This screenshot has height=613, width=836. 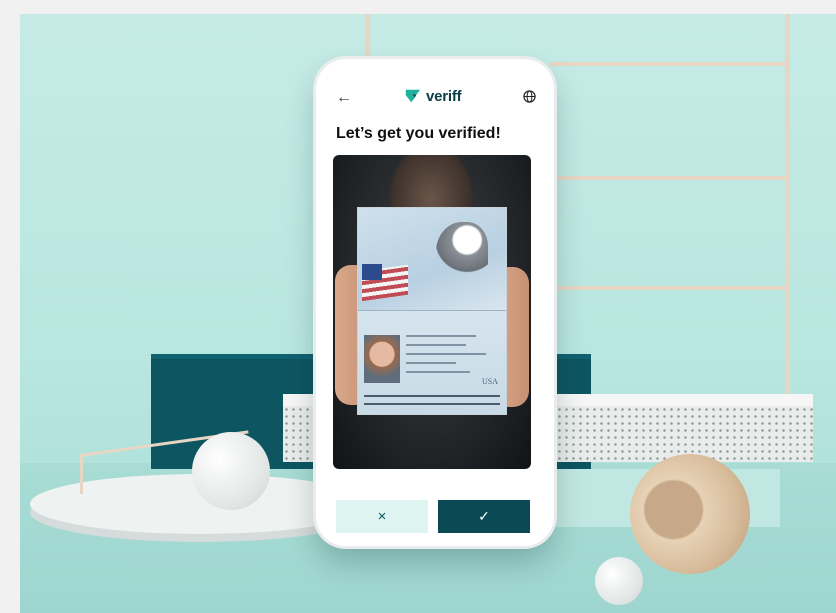 What do you see at coordinates (529, 96) in the screenshot?
I see `globe-icon` at bounding box center [529, 96].